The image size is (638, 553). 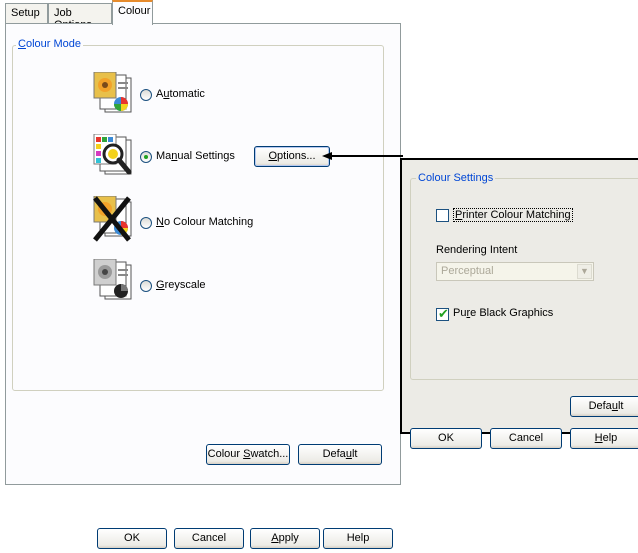 I want to click on checkmark-icon: ✔, so click(x=443, y=313).